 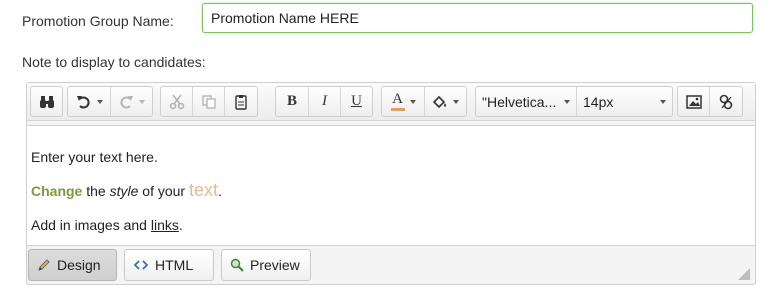 What do you see at coordinates (79, 265) in the screenshot?
I see `design-mode-label: Design` at bounding box center [79, 265].